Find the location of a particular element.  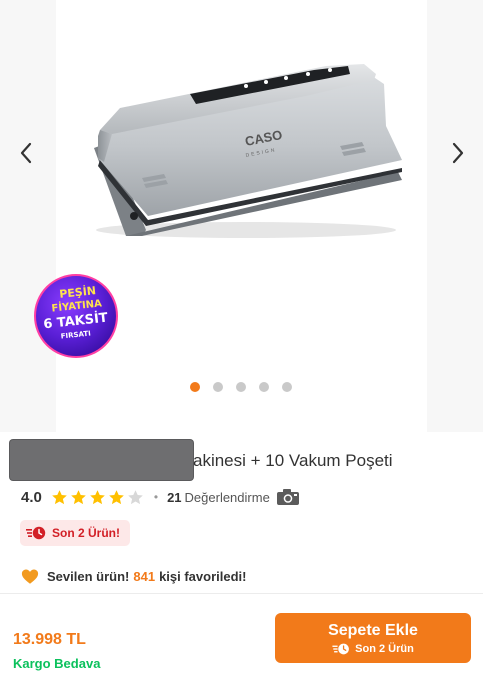

rating-row: 4.0 • 21 Değerlendirme is located at coordinates (160, 497).